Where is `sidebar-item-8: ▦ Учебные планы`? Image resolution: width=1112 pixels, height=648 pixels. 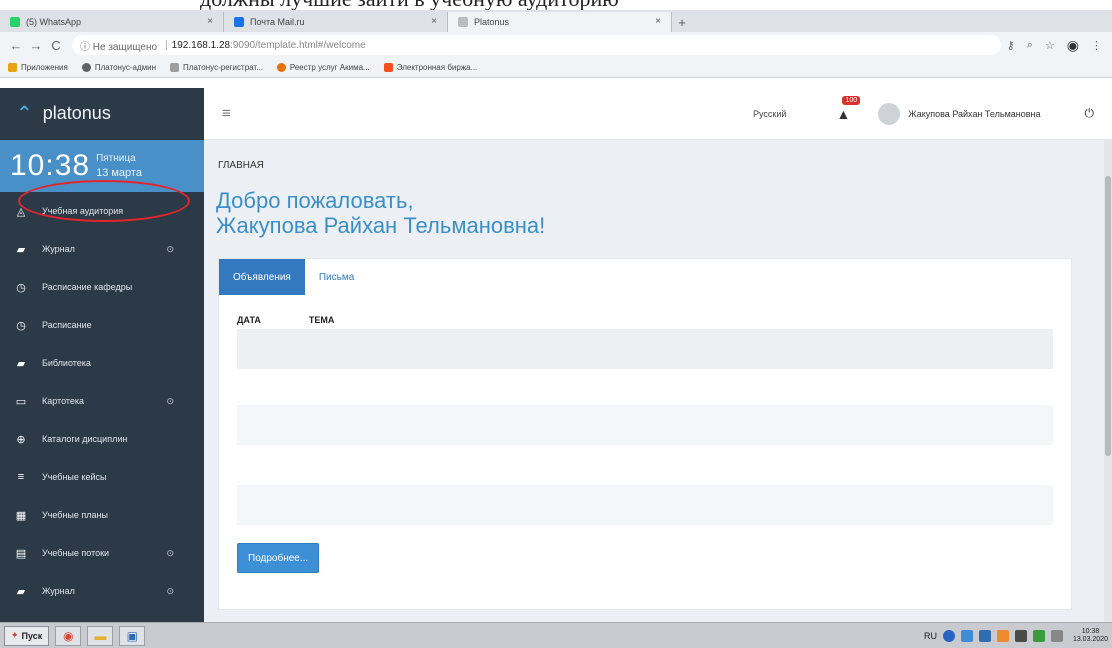
sidebar-item-8: ▦ Учебные планы is located at coordinates (102, 515).